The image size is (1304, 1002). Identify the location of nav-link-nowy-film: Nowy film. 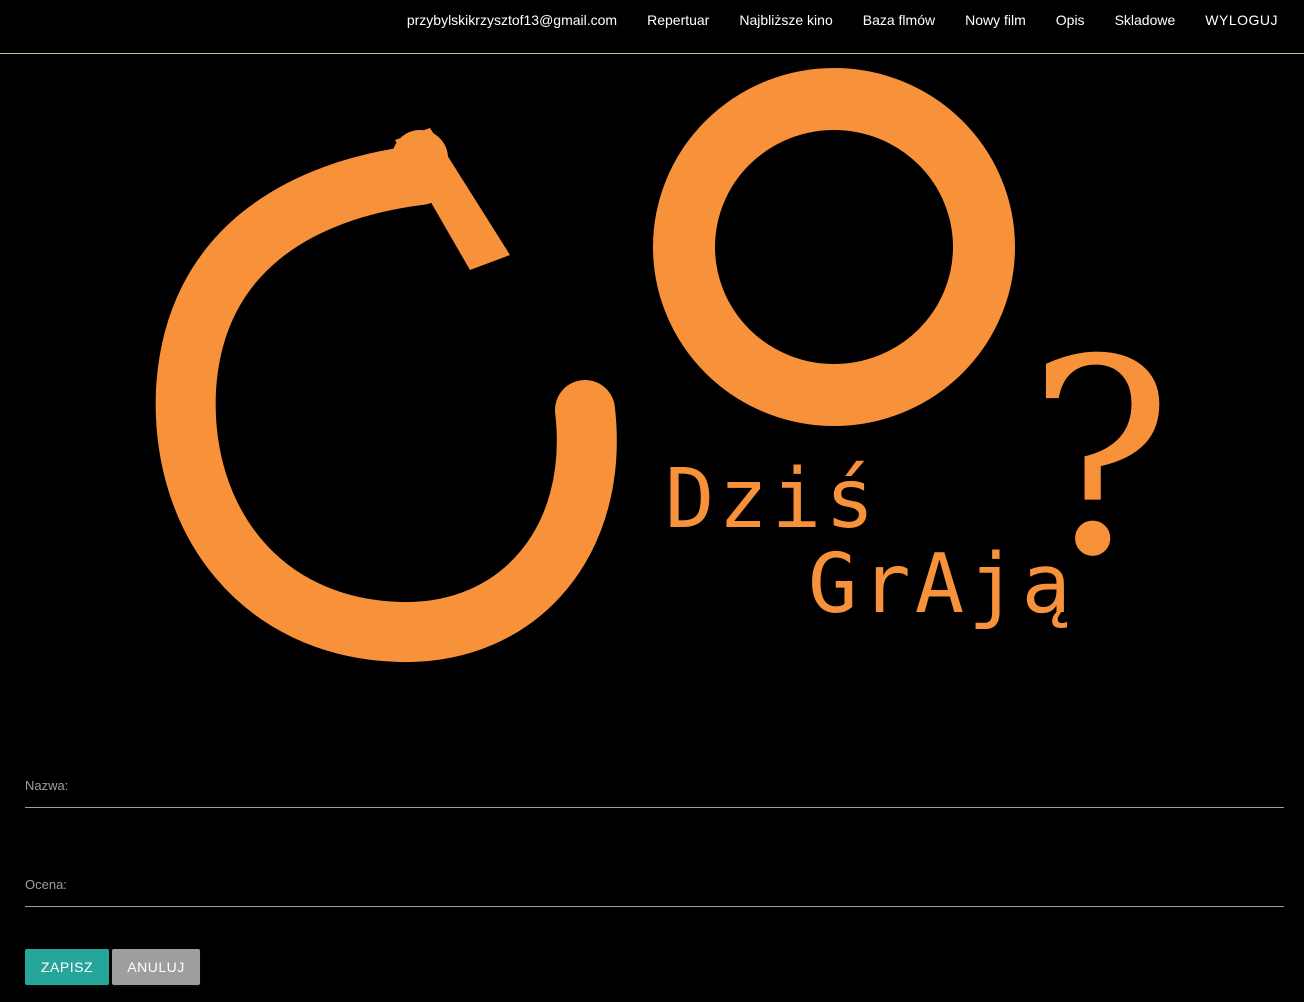
(995, 20).